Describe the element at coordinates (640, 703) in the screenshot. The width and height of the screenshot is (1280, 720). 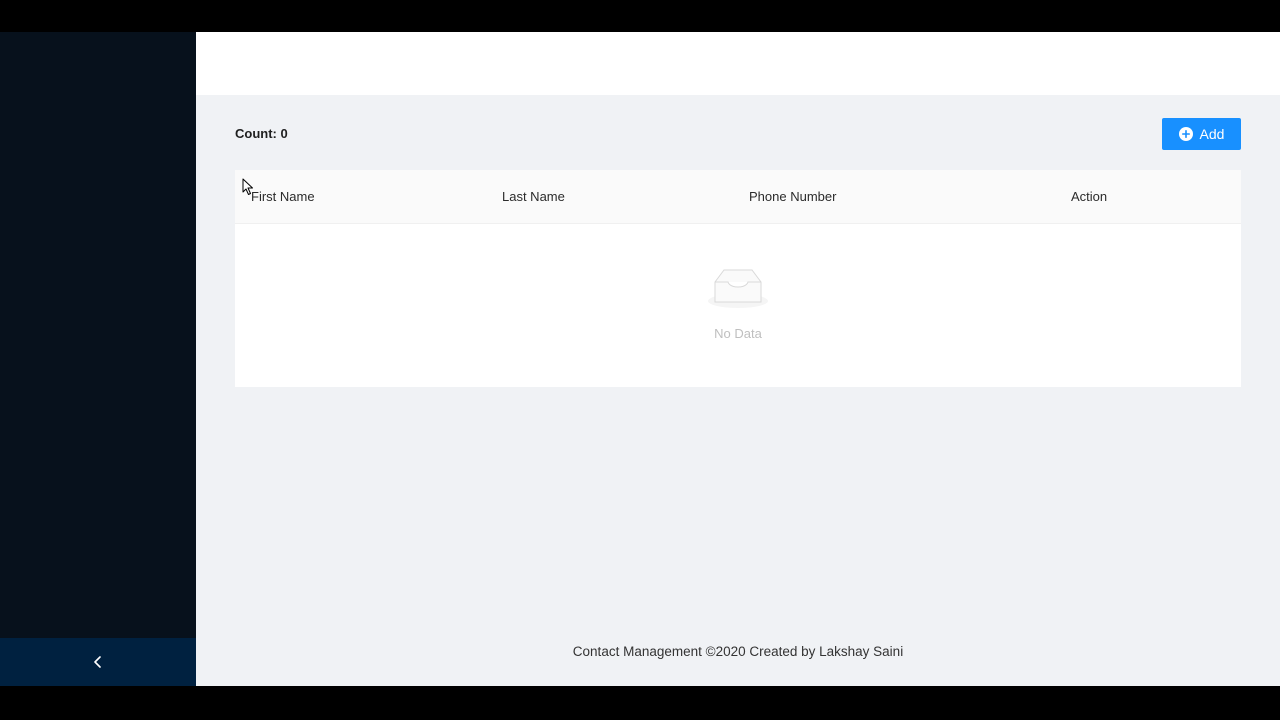
I see `letterbox-bottom` at that location.